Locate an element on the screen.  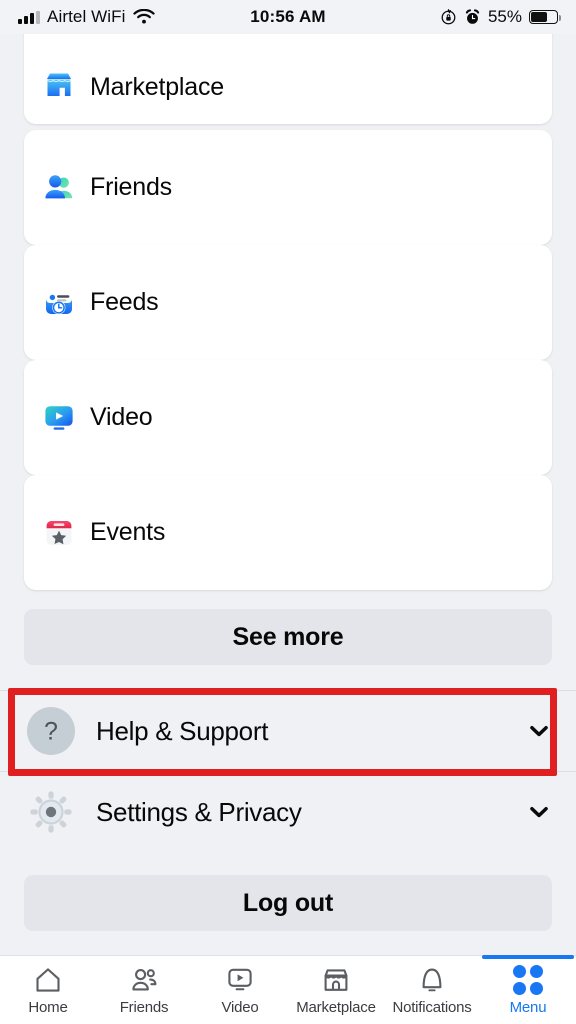
status-bar-left: Airtel WiFi is located at coordinates (134, 17).